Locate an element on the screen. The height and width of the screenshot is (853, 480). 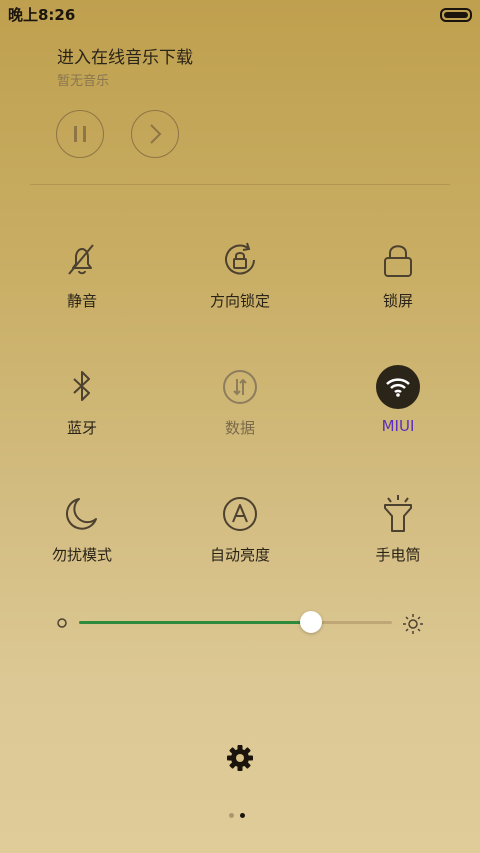
toggle-do-not-disturb: 勿扰模式 is located at coordinates (82, 542).